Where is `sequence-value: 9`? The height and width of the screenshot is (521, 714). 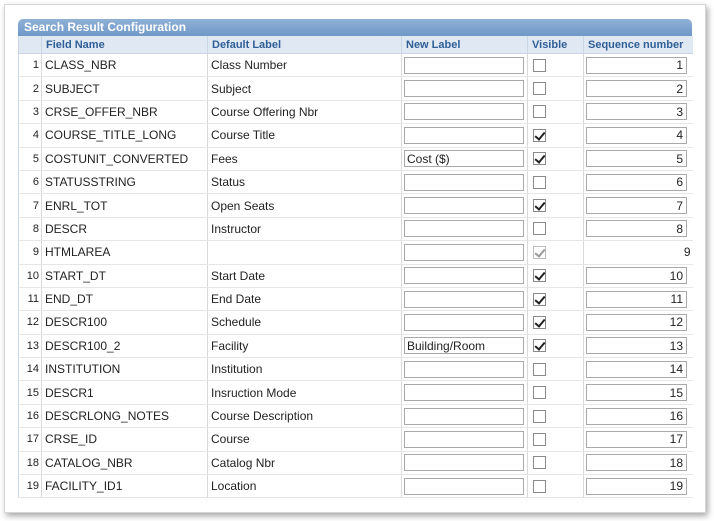
sequence-value: 9 is located at coordinates (687, 252).